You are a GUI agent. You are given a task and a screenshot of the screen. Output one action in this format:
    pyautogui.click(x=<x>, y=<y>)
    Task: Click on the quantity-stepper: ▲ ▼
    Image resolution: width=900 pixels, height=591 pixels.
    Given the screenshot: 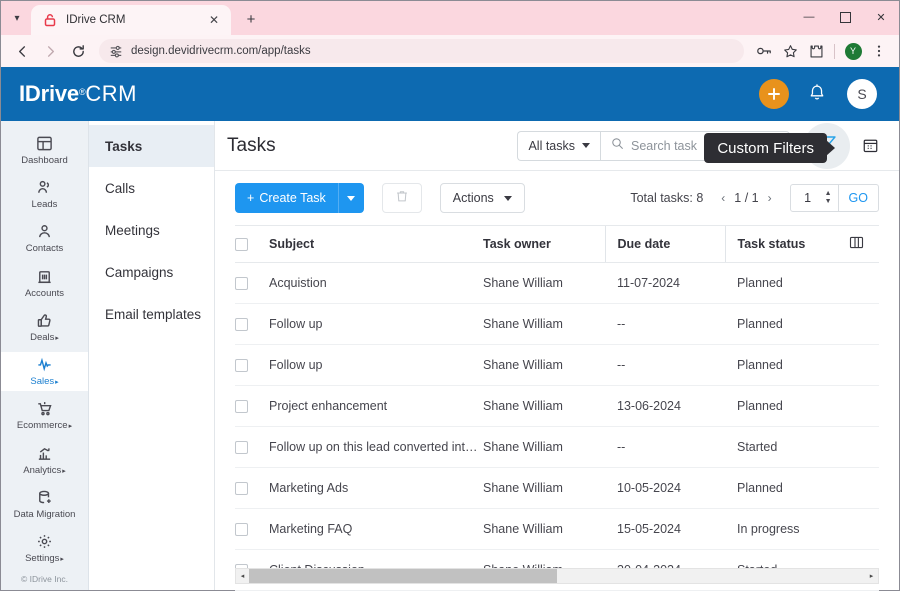 What is the action you would take?
    pyautogui.click(x=831, y=197)
    